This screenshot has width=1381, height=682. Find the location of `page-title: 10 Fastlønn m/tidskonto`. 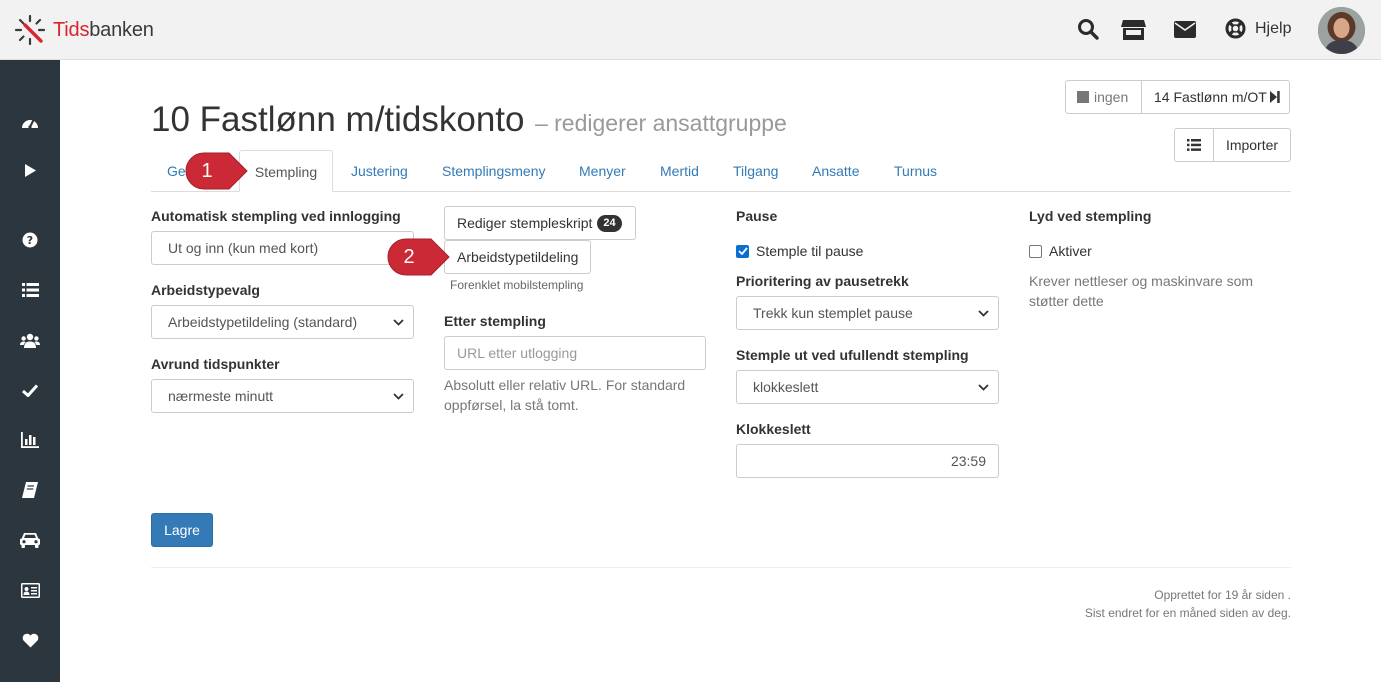

page-title: 10 Fastlønn m/tidskonto is located at coordinates (338, 119).